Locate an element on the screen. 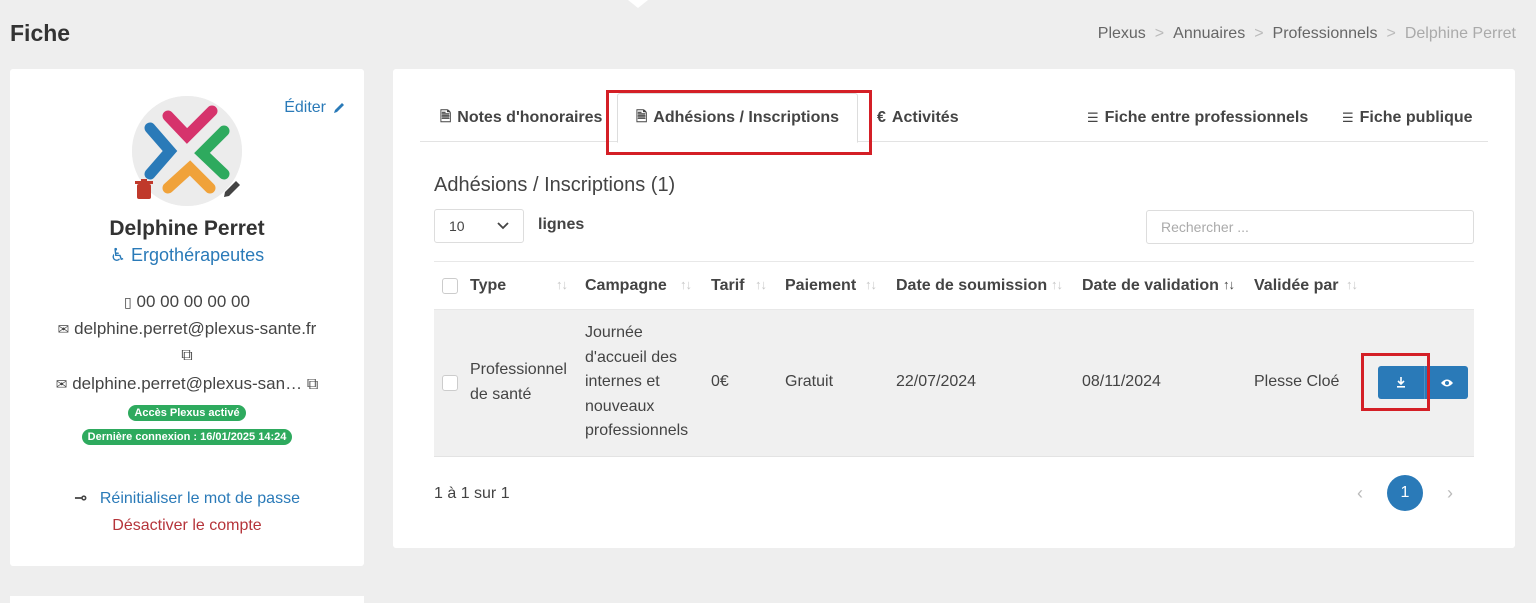  download-button is located at coordinates (1401, 382).